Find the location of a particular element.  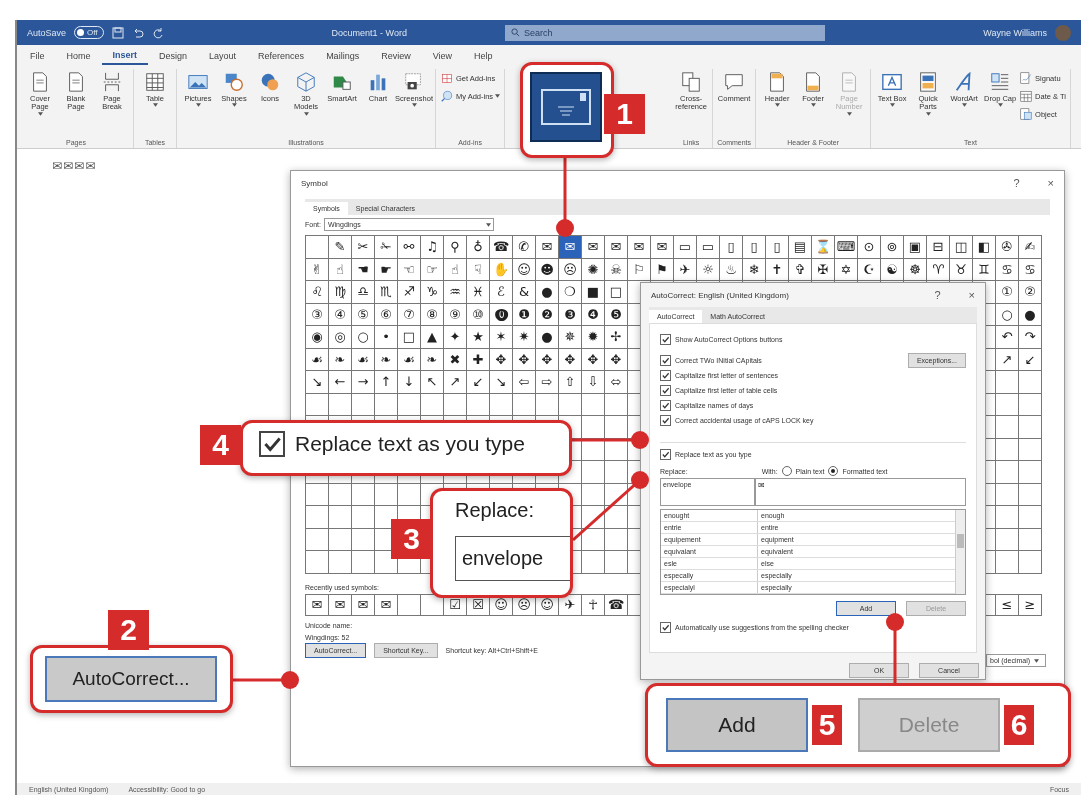

symbol-cell: ○ is located at coordinates (1007, 314).